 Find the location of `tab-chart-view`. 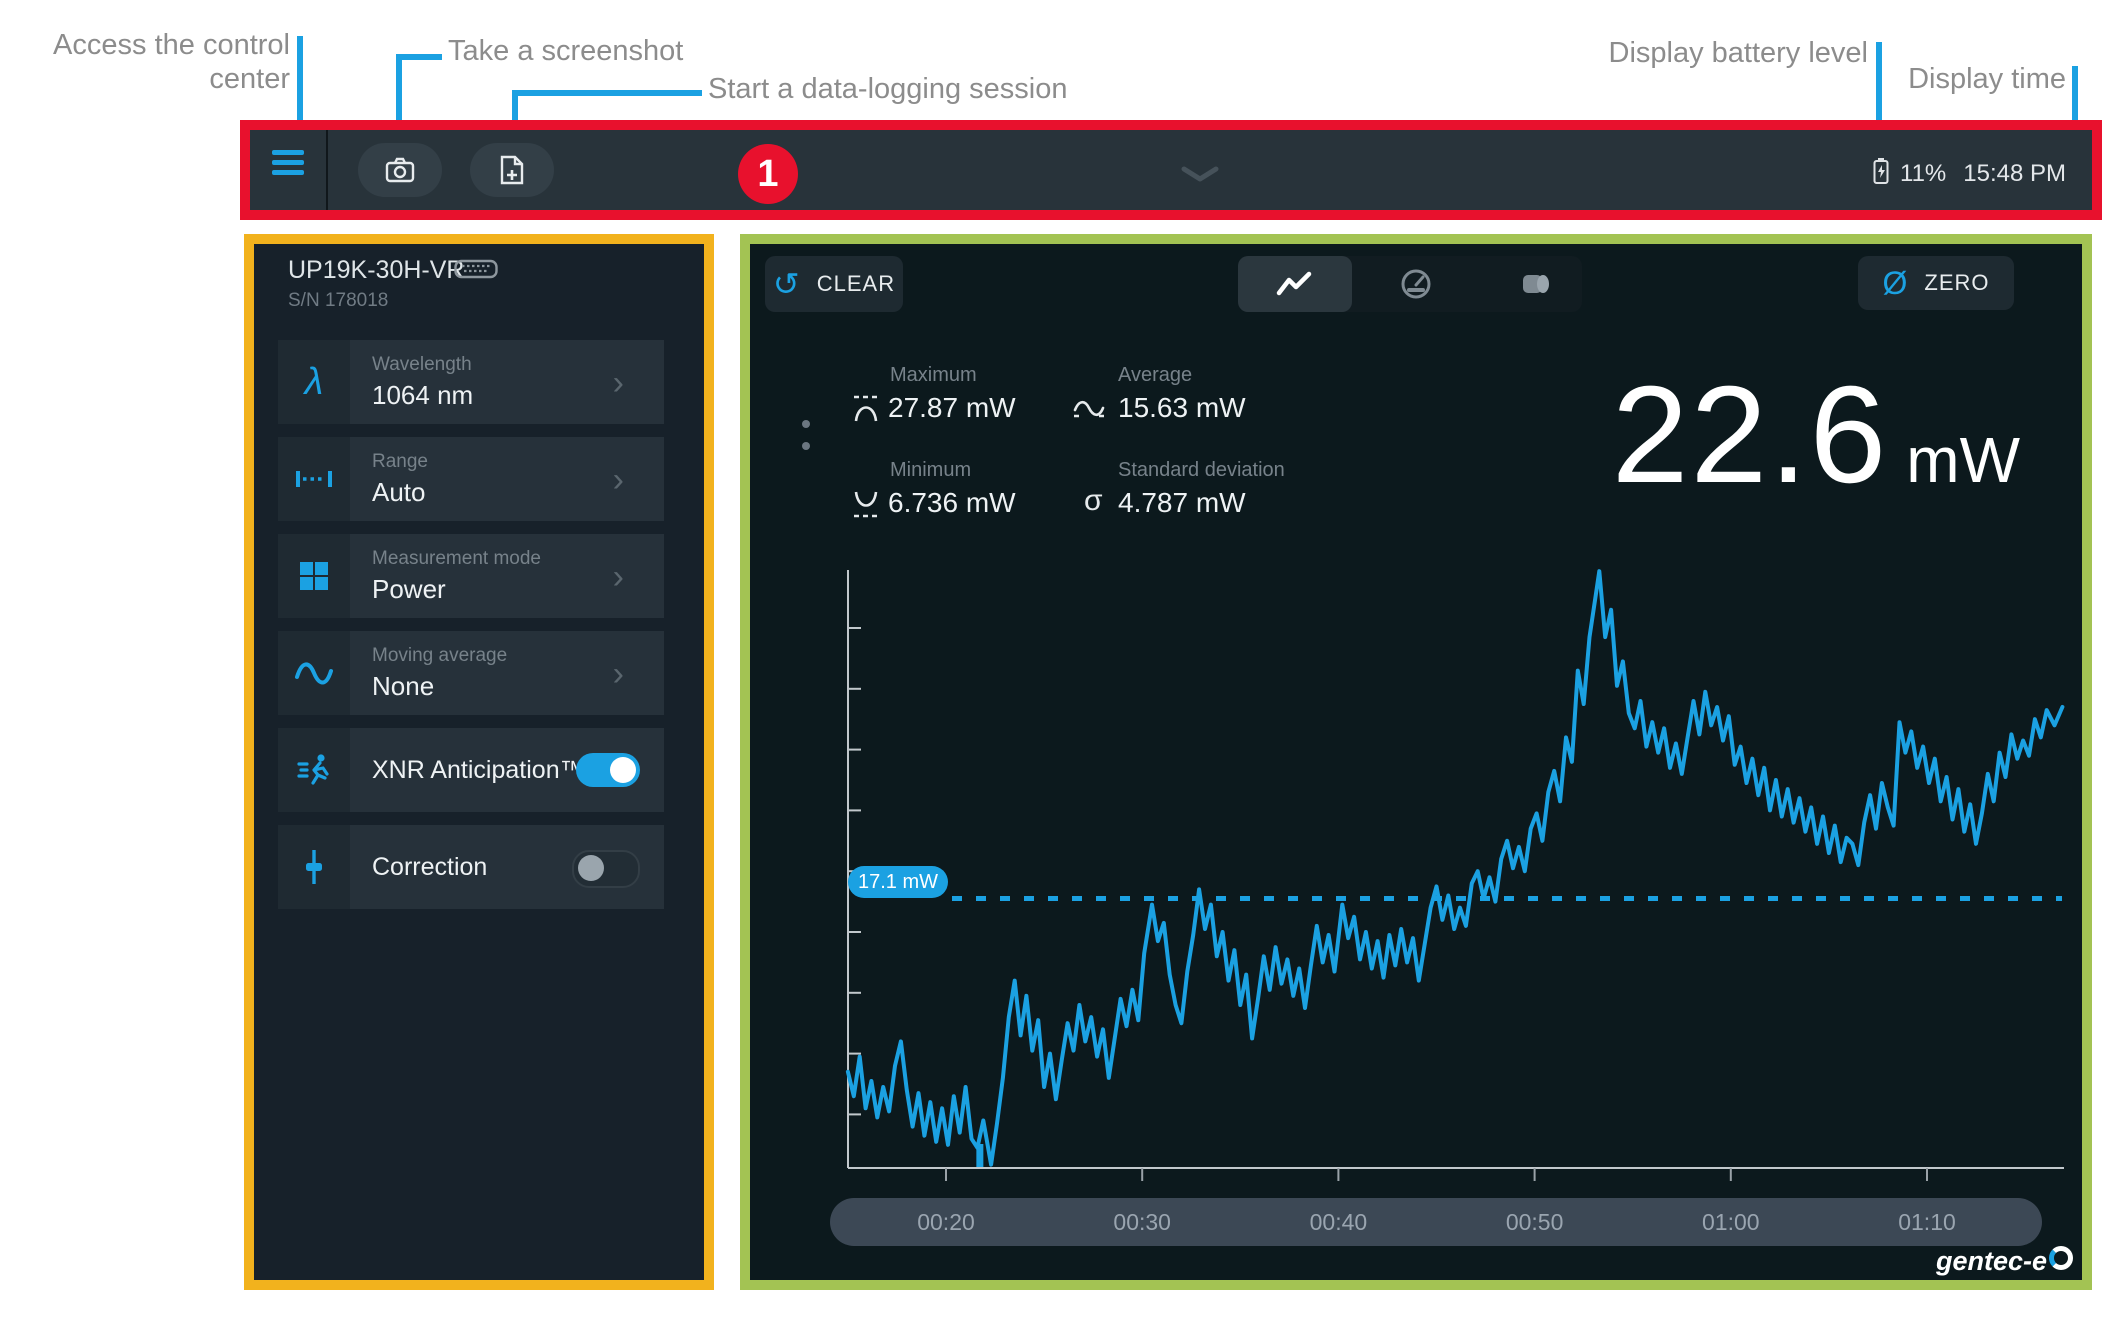

tab-chart-view is located at coordinates (1295, 284).